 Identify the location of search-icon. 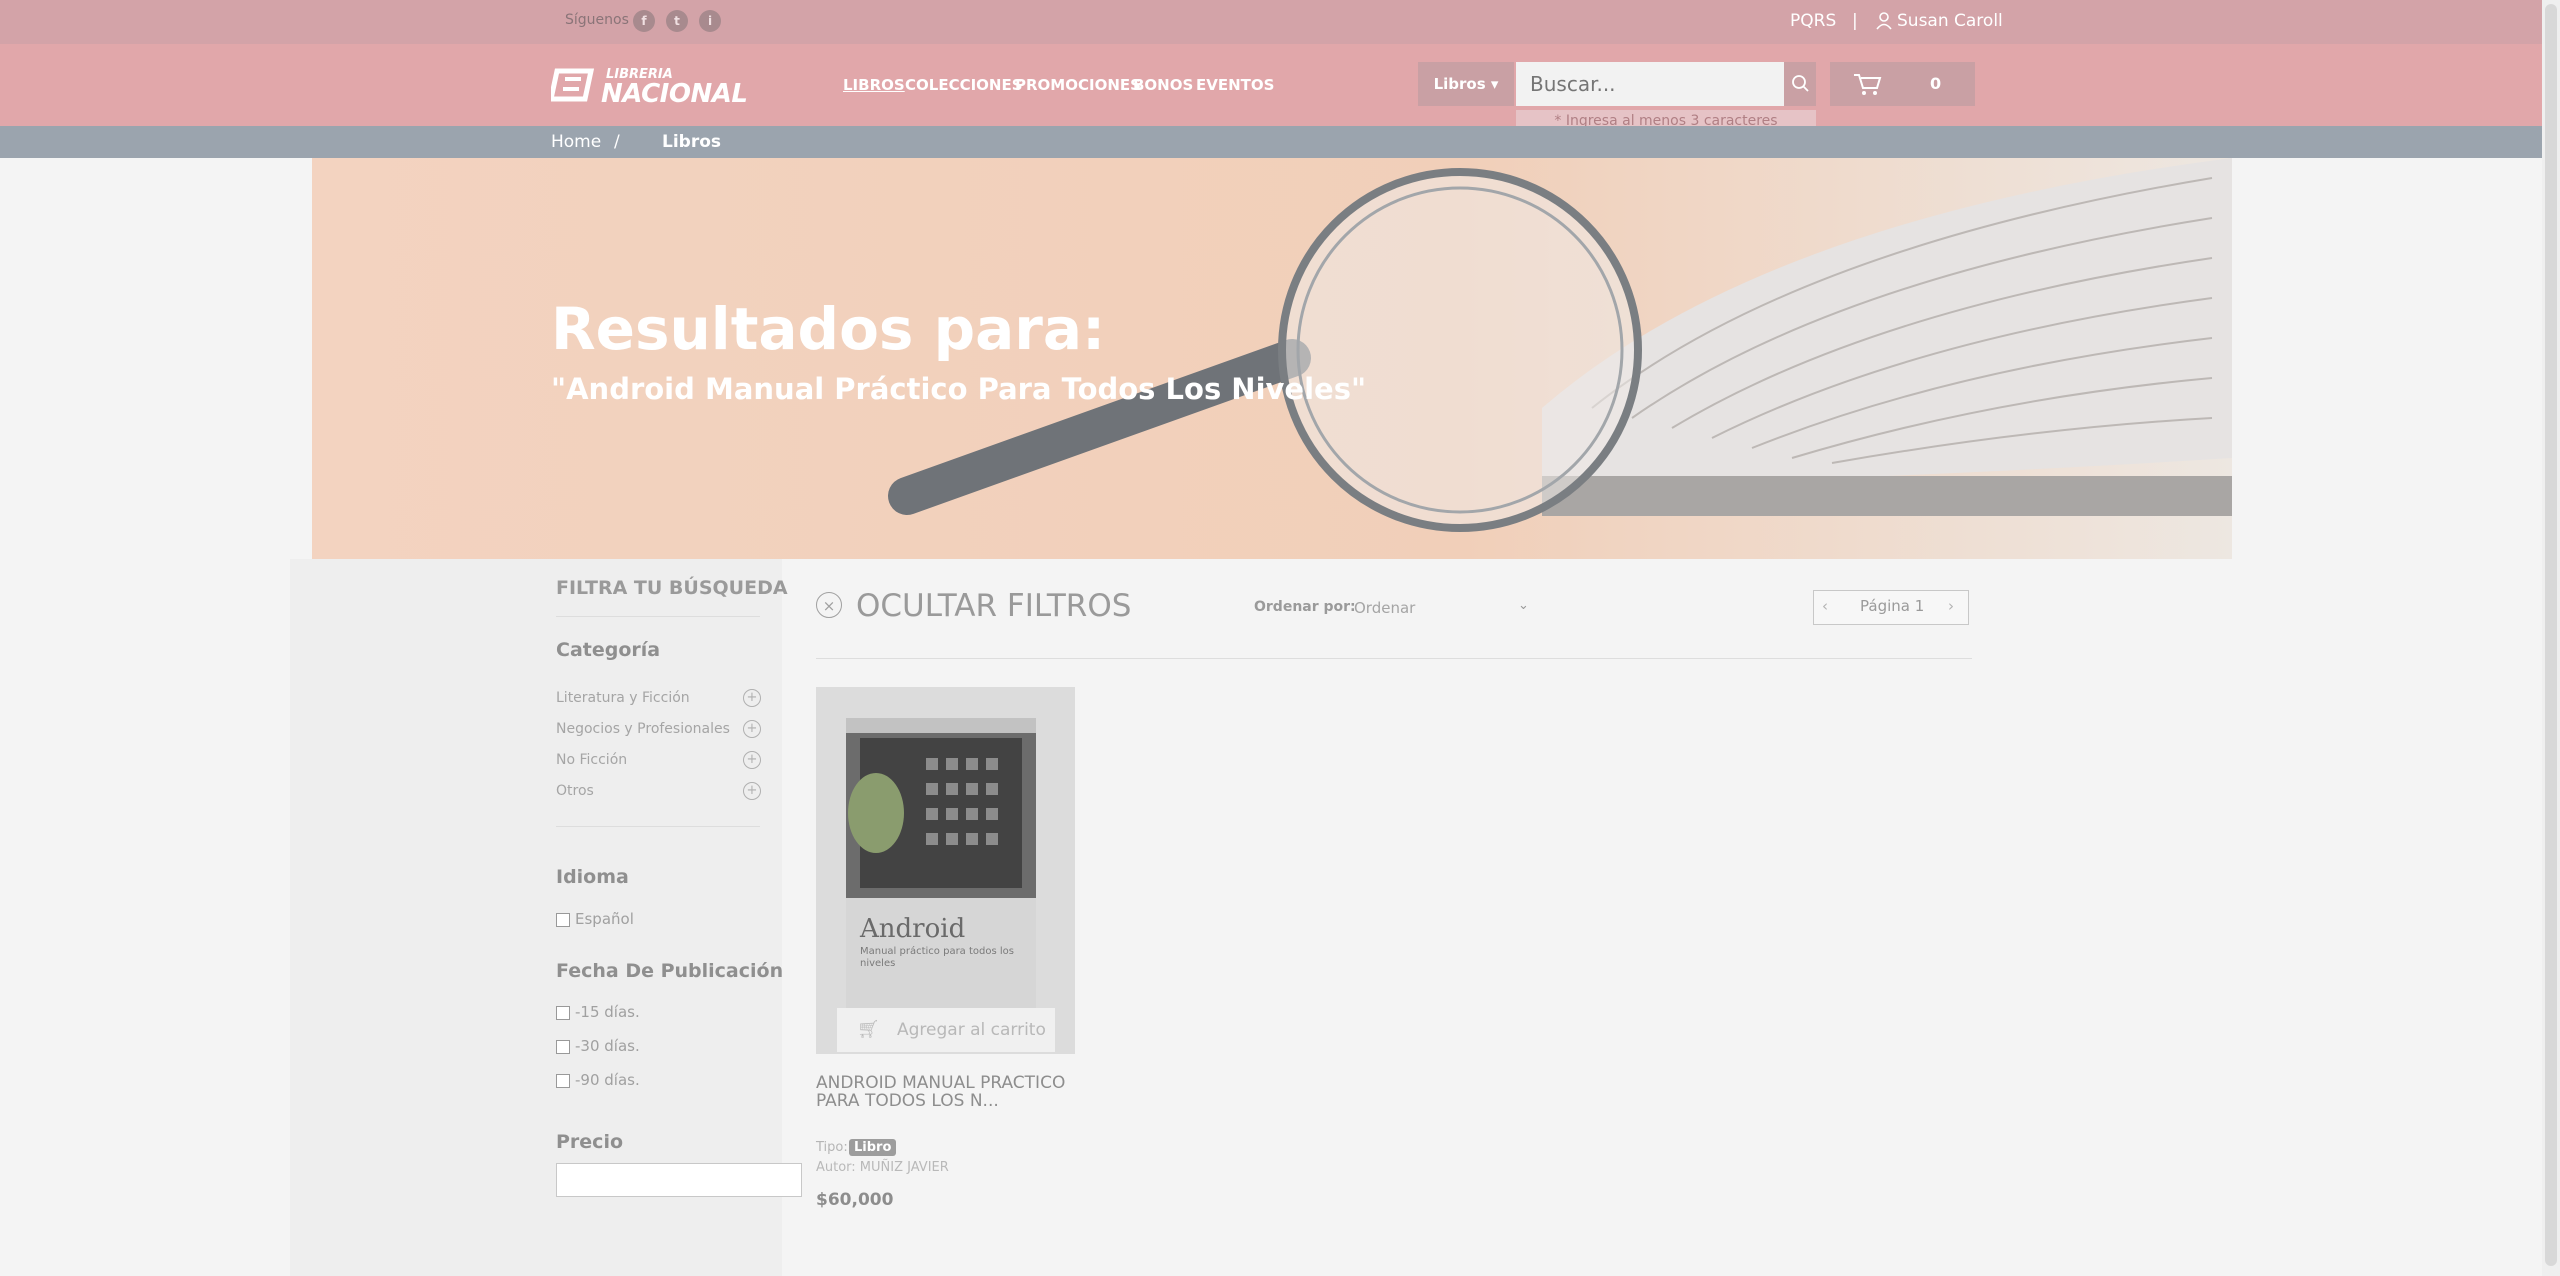
(1800, 83).